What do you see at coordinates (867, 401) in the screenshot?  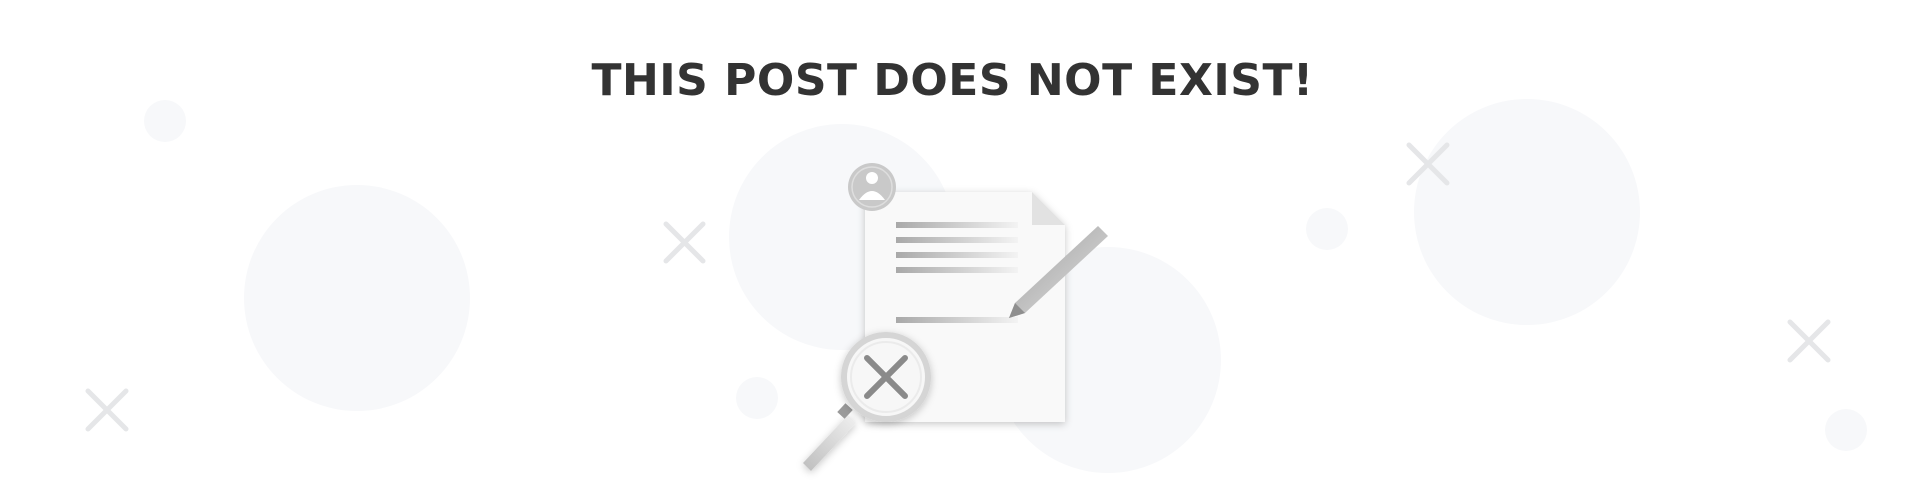 I see `magnifier-icon` at bounding box center [867, 401].